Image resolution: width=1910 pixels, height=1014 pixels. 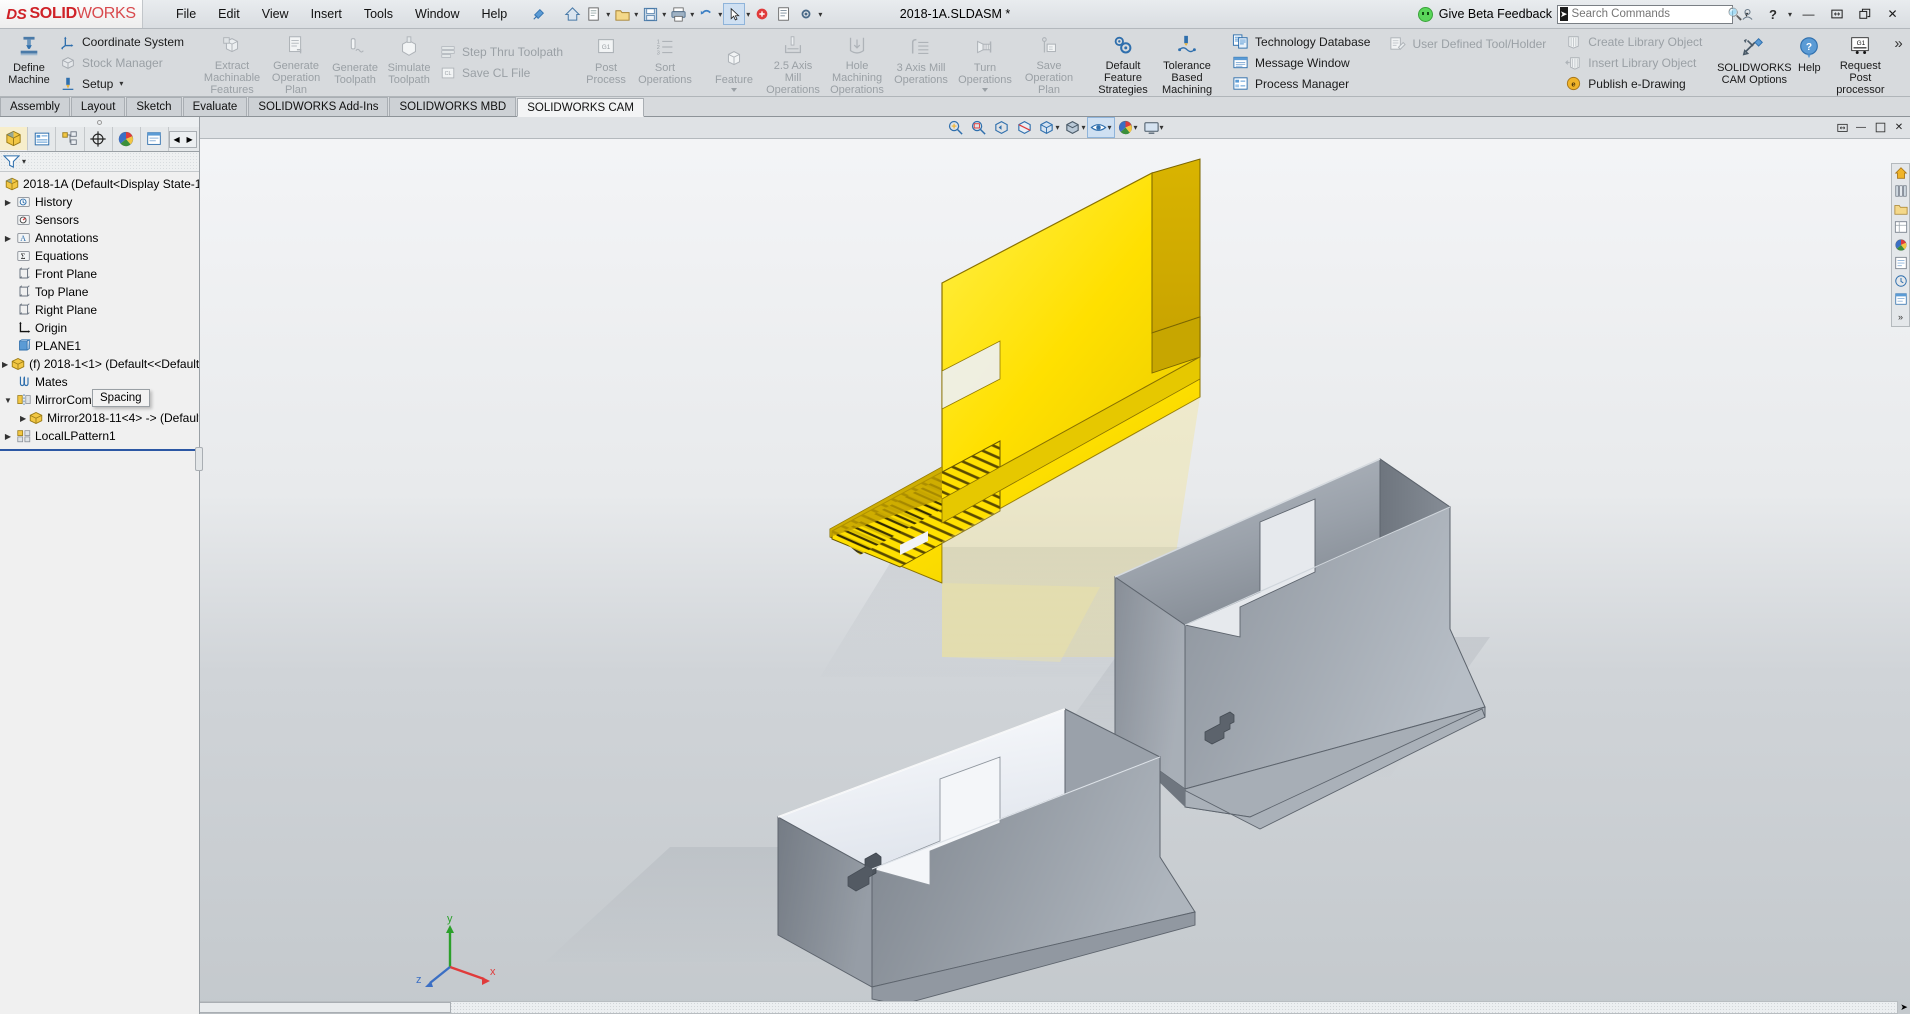 I want to click on tab-evaluate: Evaluate, so click(x=215, y=106).